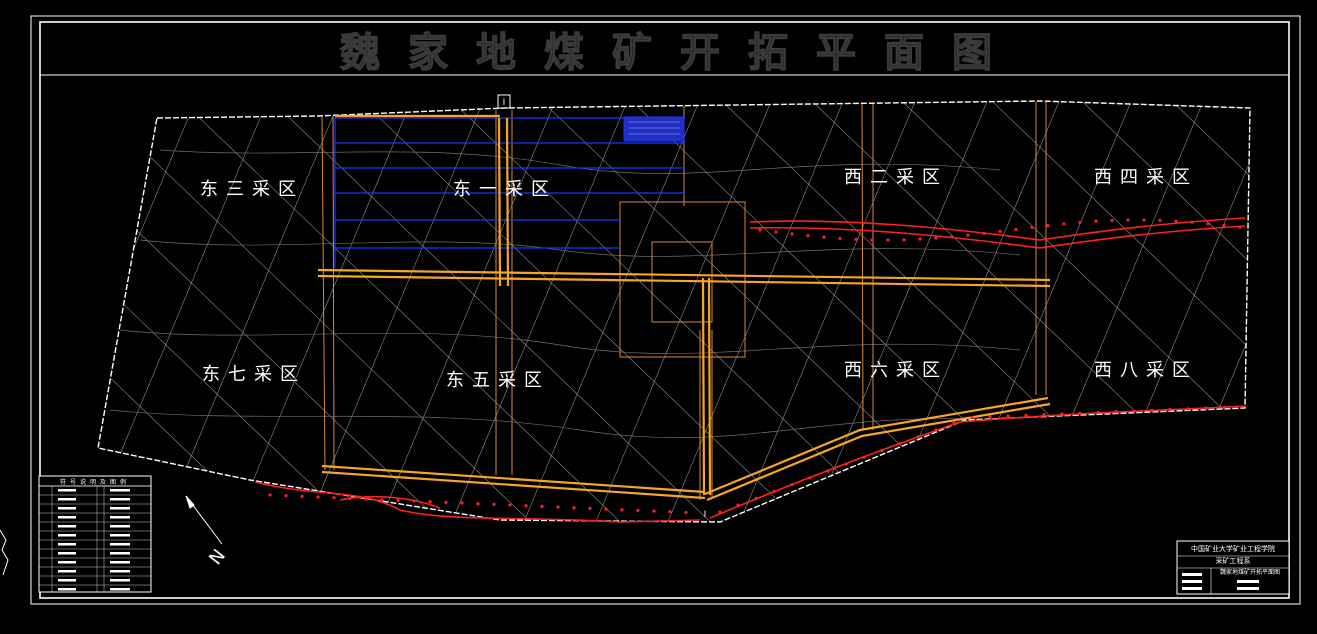 This screenshot has height=634, width=1317. What do you see at coordinates (504, 103) in the screenshot?
I see `shaft-marker-top: I` at bounding box center [504, 103].